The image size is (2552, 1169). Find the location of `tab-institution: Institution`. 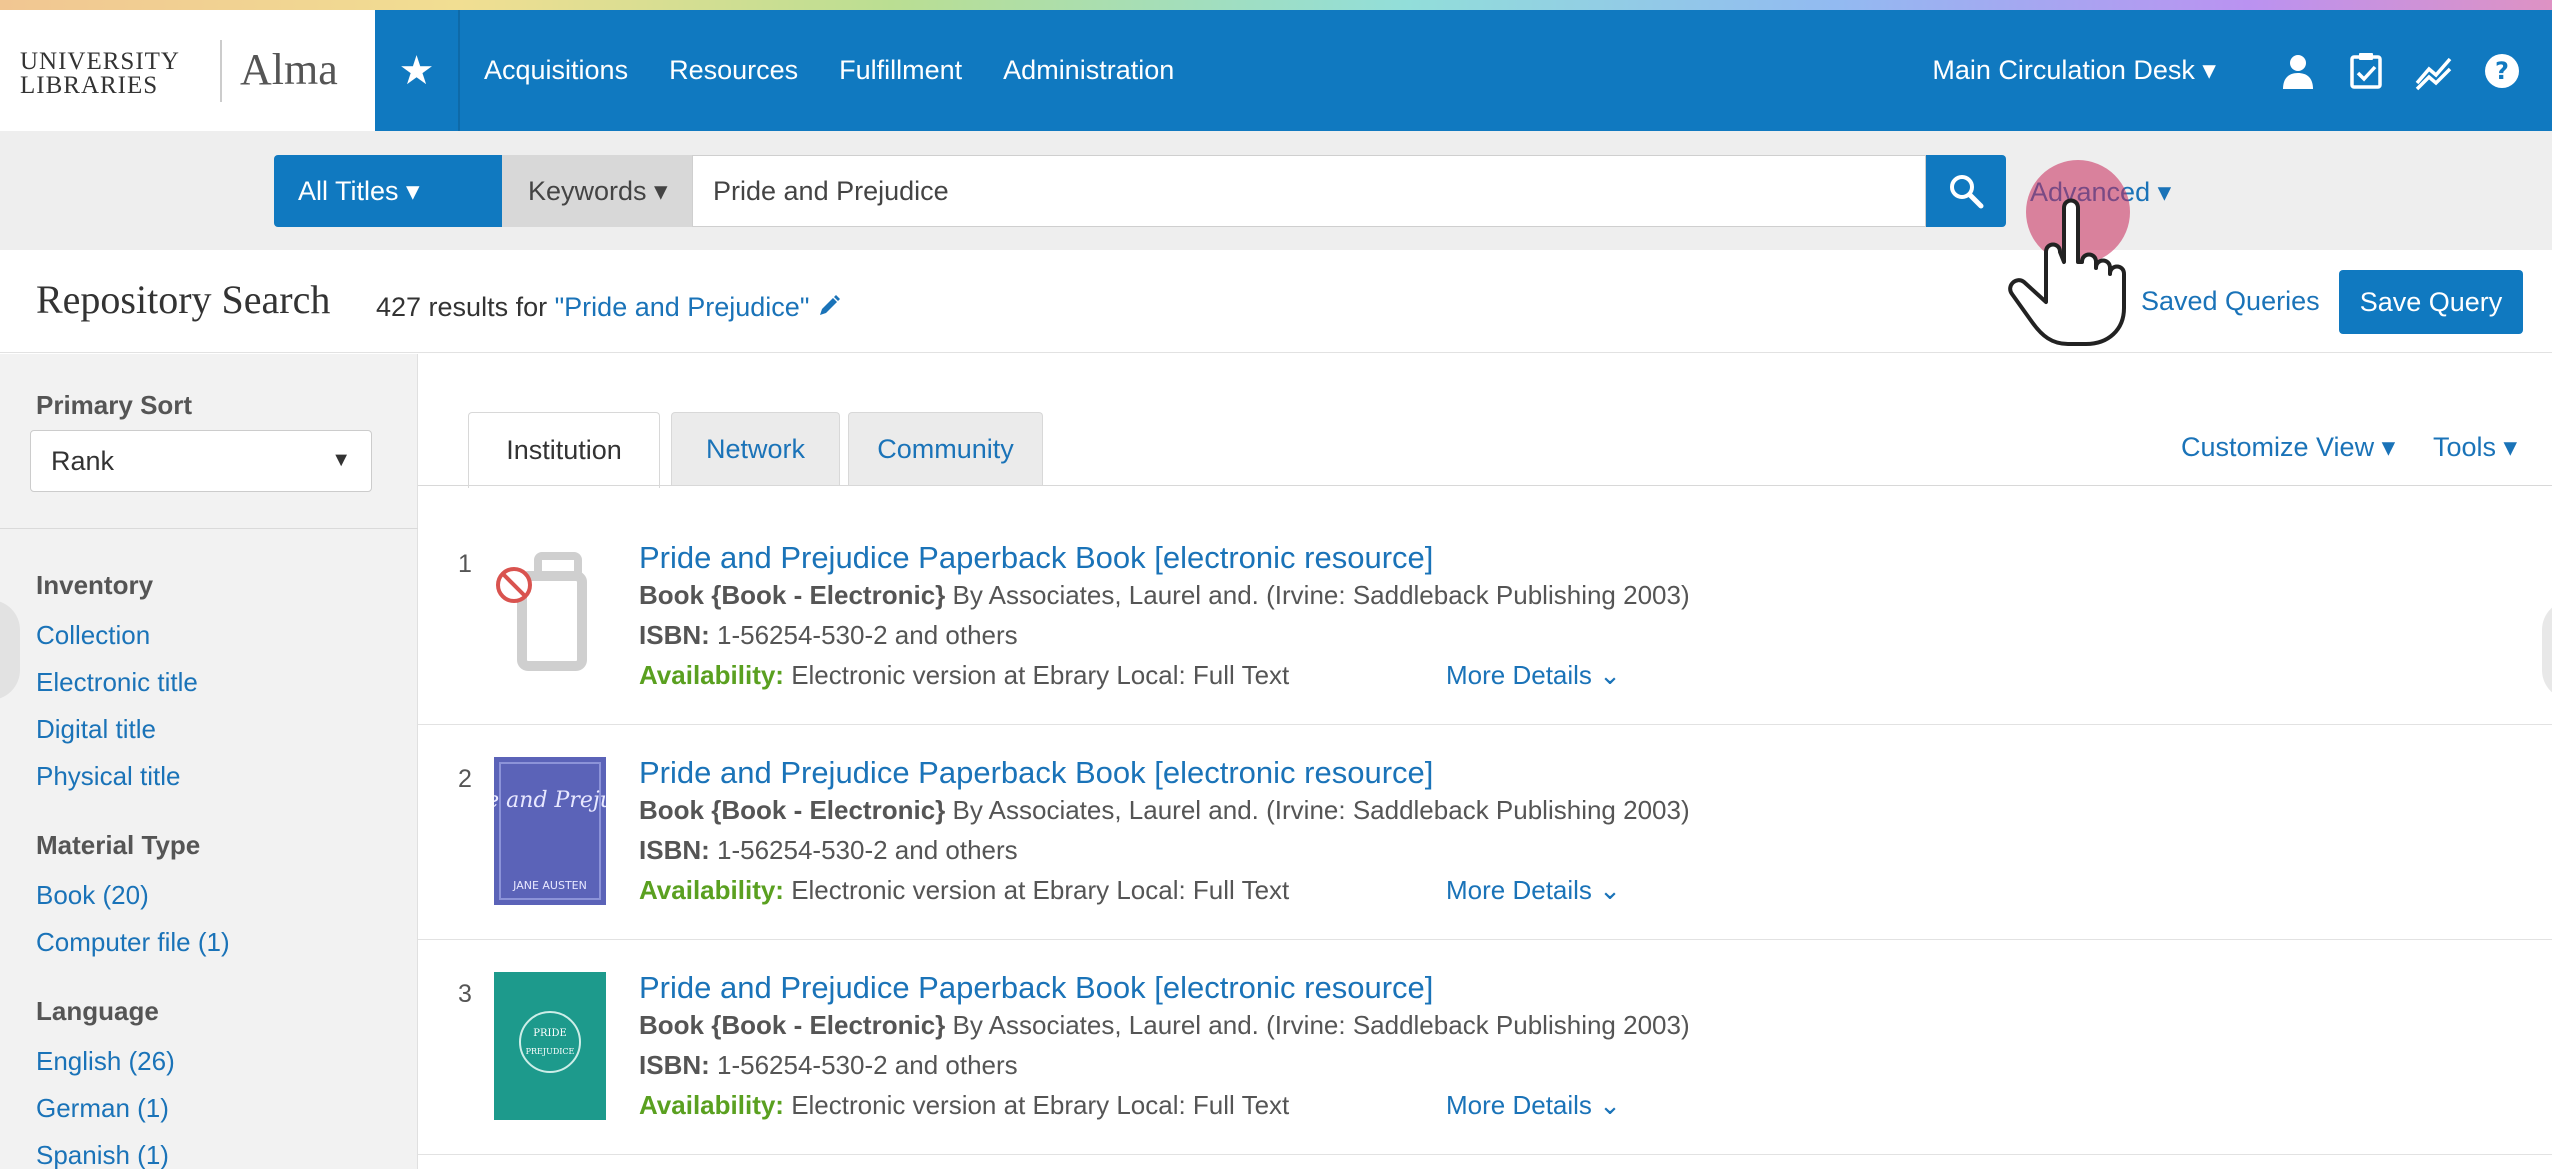

tab-institution: Institution is located at coordinates (564, 450).